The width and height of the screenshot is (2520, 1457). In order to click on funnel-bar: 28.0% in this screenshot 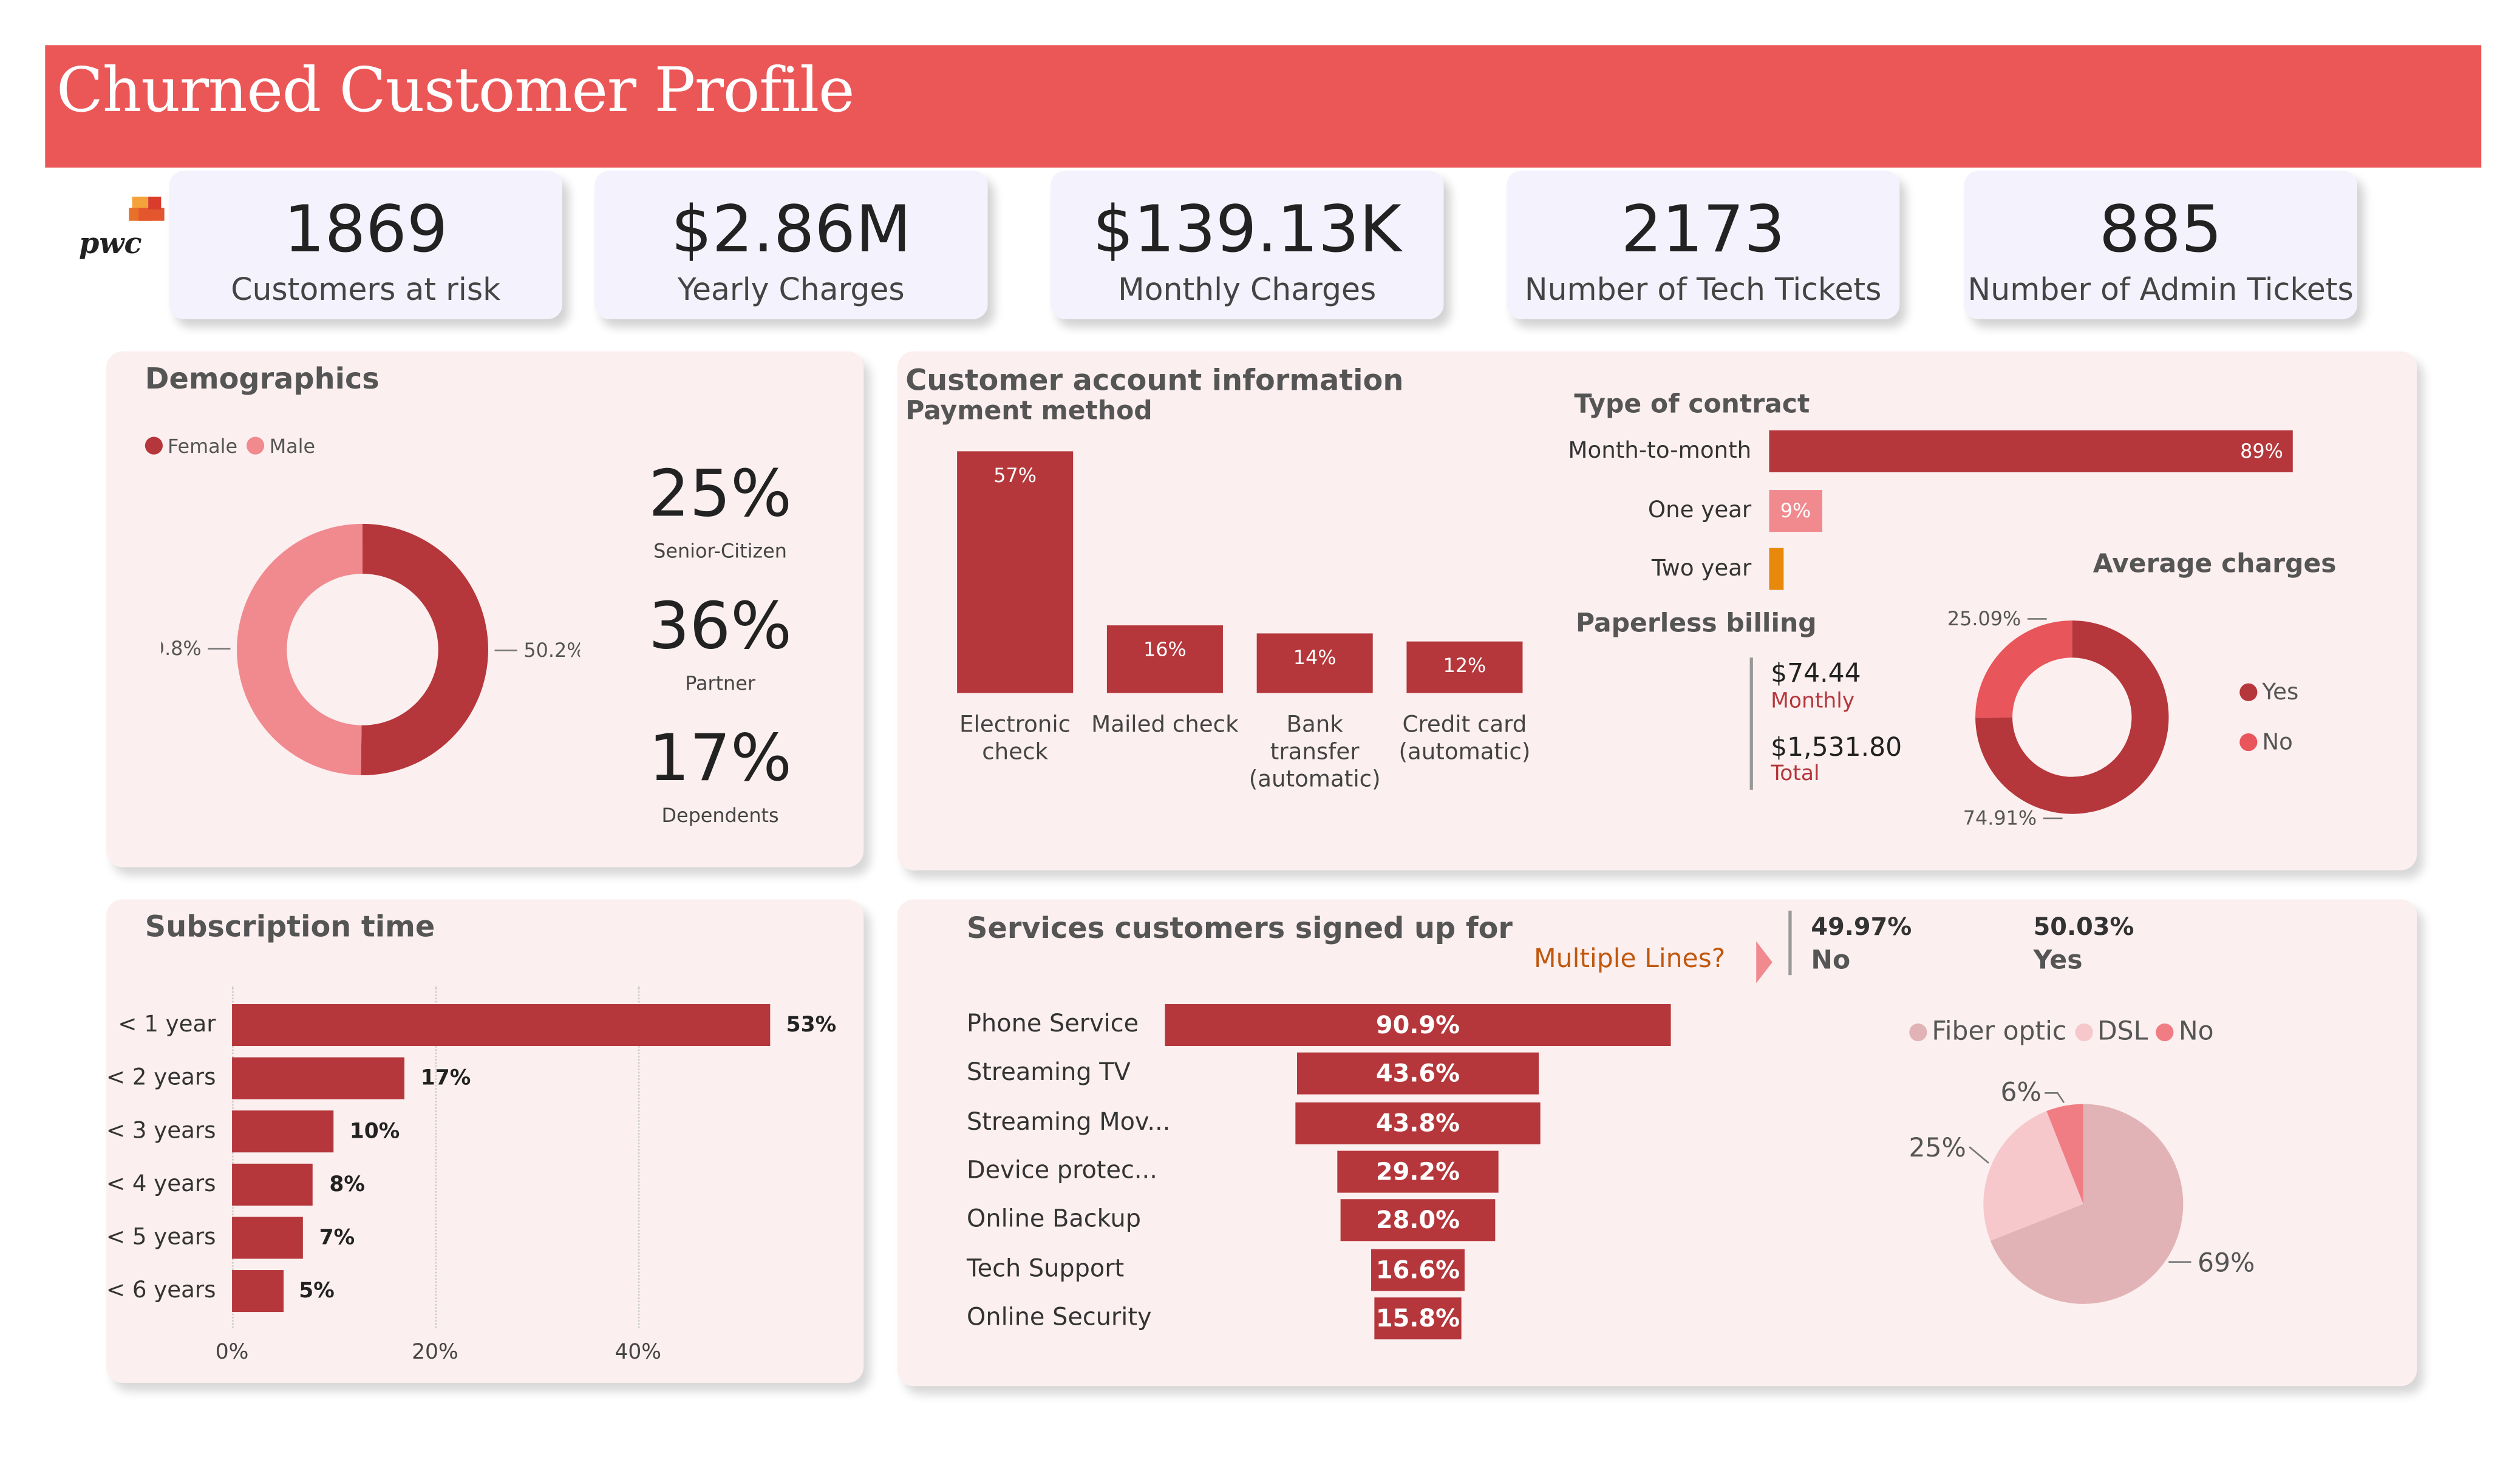, I will do `click(1418, 1220)`.